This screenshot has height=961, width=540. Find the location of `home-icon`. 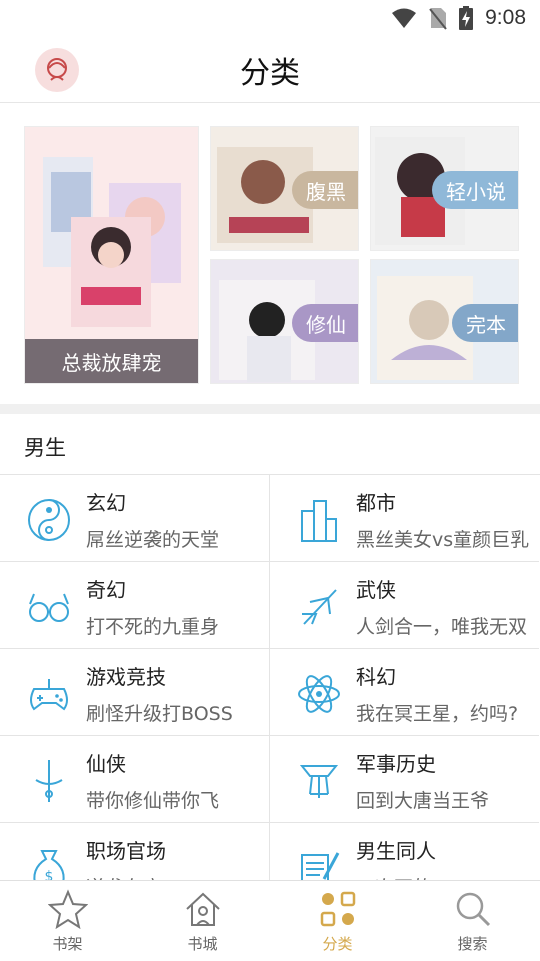

home-icon is located at coordinates (202, 909).